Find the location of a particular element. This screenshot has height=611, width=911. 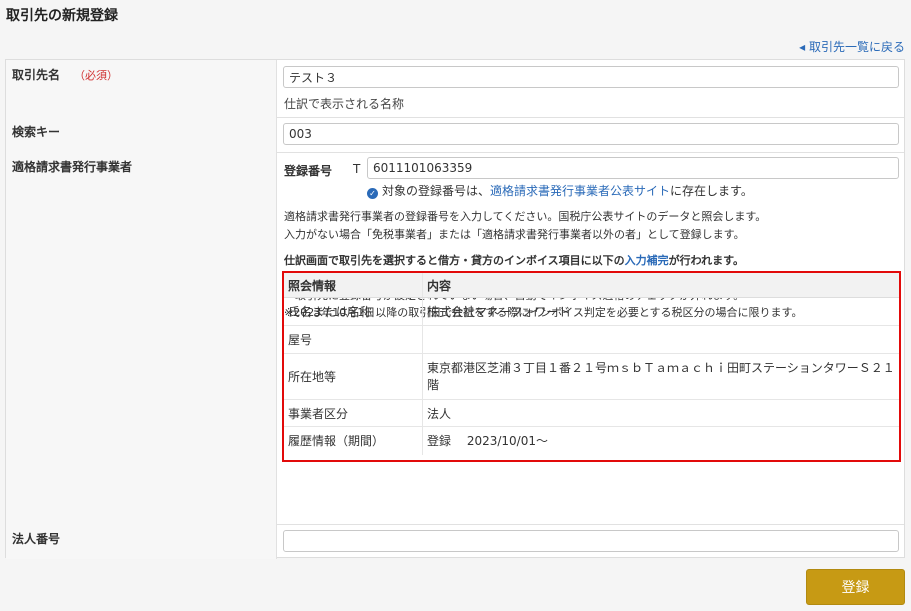

registration-status: ✓ 対象の登録番号は、適格請求書発行事業者公表サイトに存在します。 is located at coordinates (560, 190).